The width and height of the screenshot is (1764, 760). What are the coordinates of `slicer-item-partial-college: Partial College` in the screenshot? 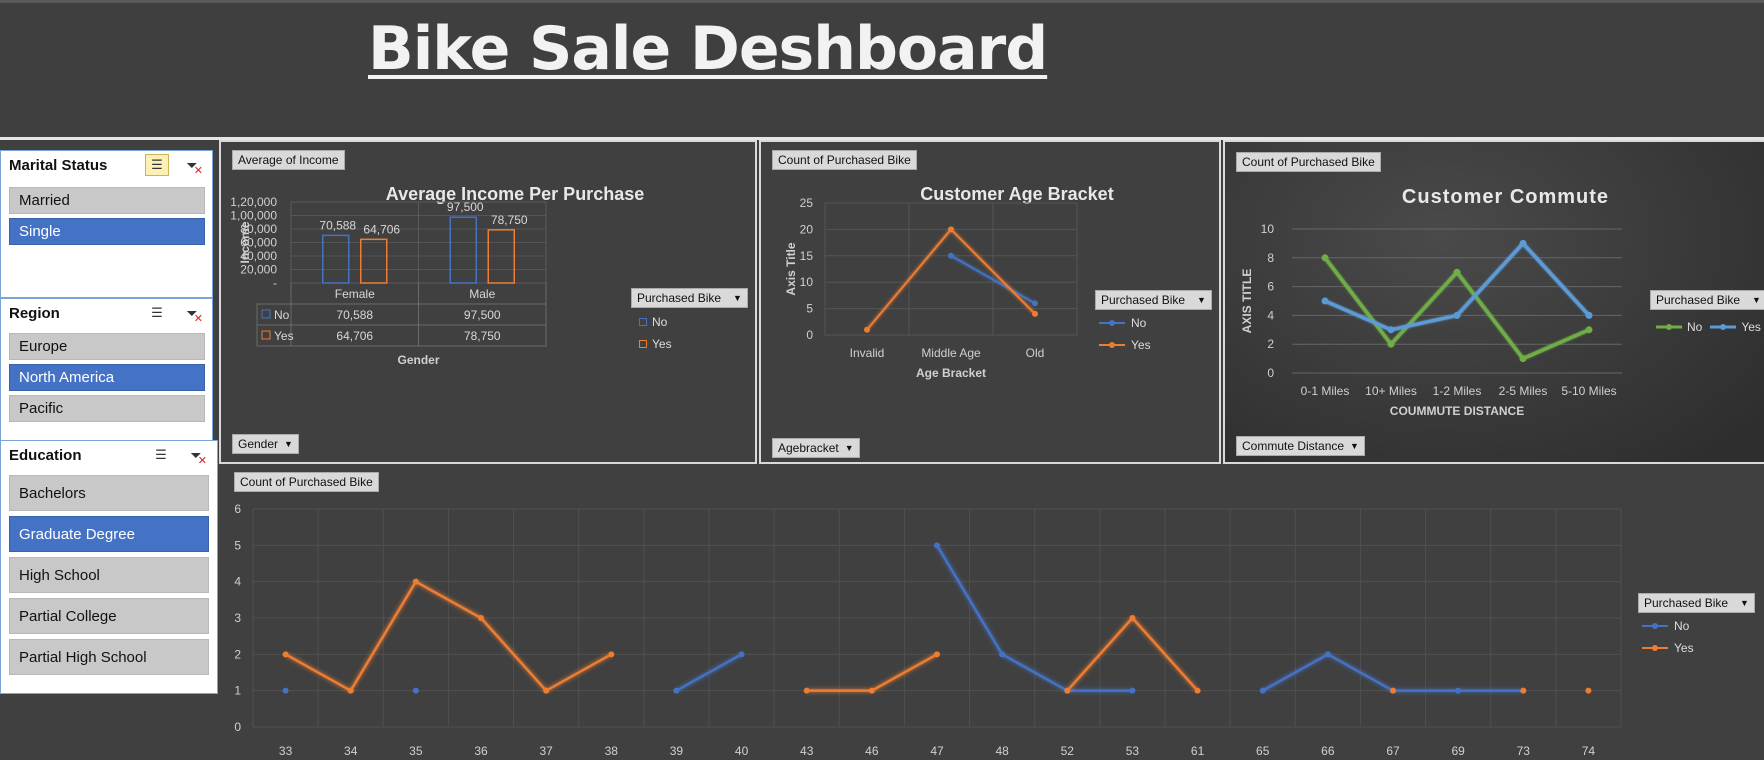 It's located at (109, 616).